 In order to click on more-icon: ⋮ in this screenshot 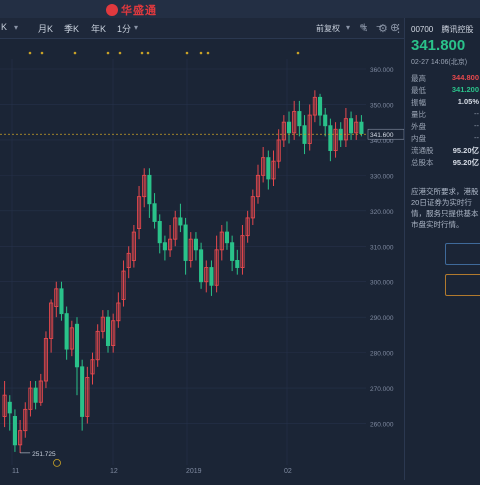, I will do `click(398, 28)`.